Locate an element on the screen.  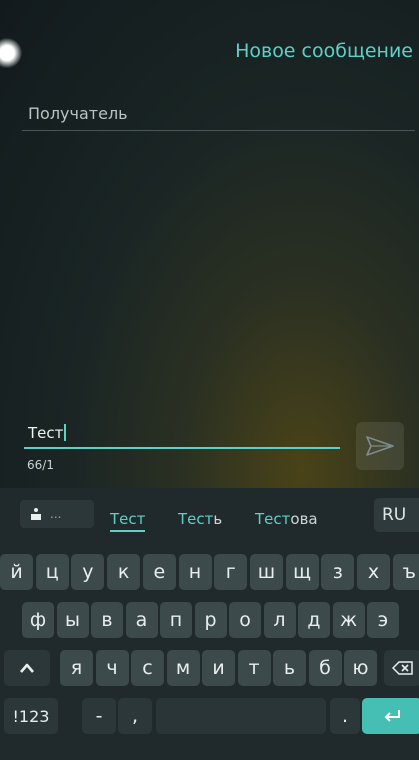
letter-key: д is located at coordinates (314, 620).